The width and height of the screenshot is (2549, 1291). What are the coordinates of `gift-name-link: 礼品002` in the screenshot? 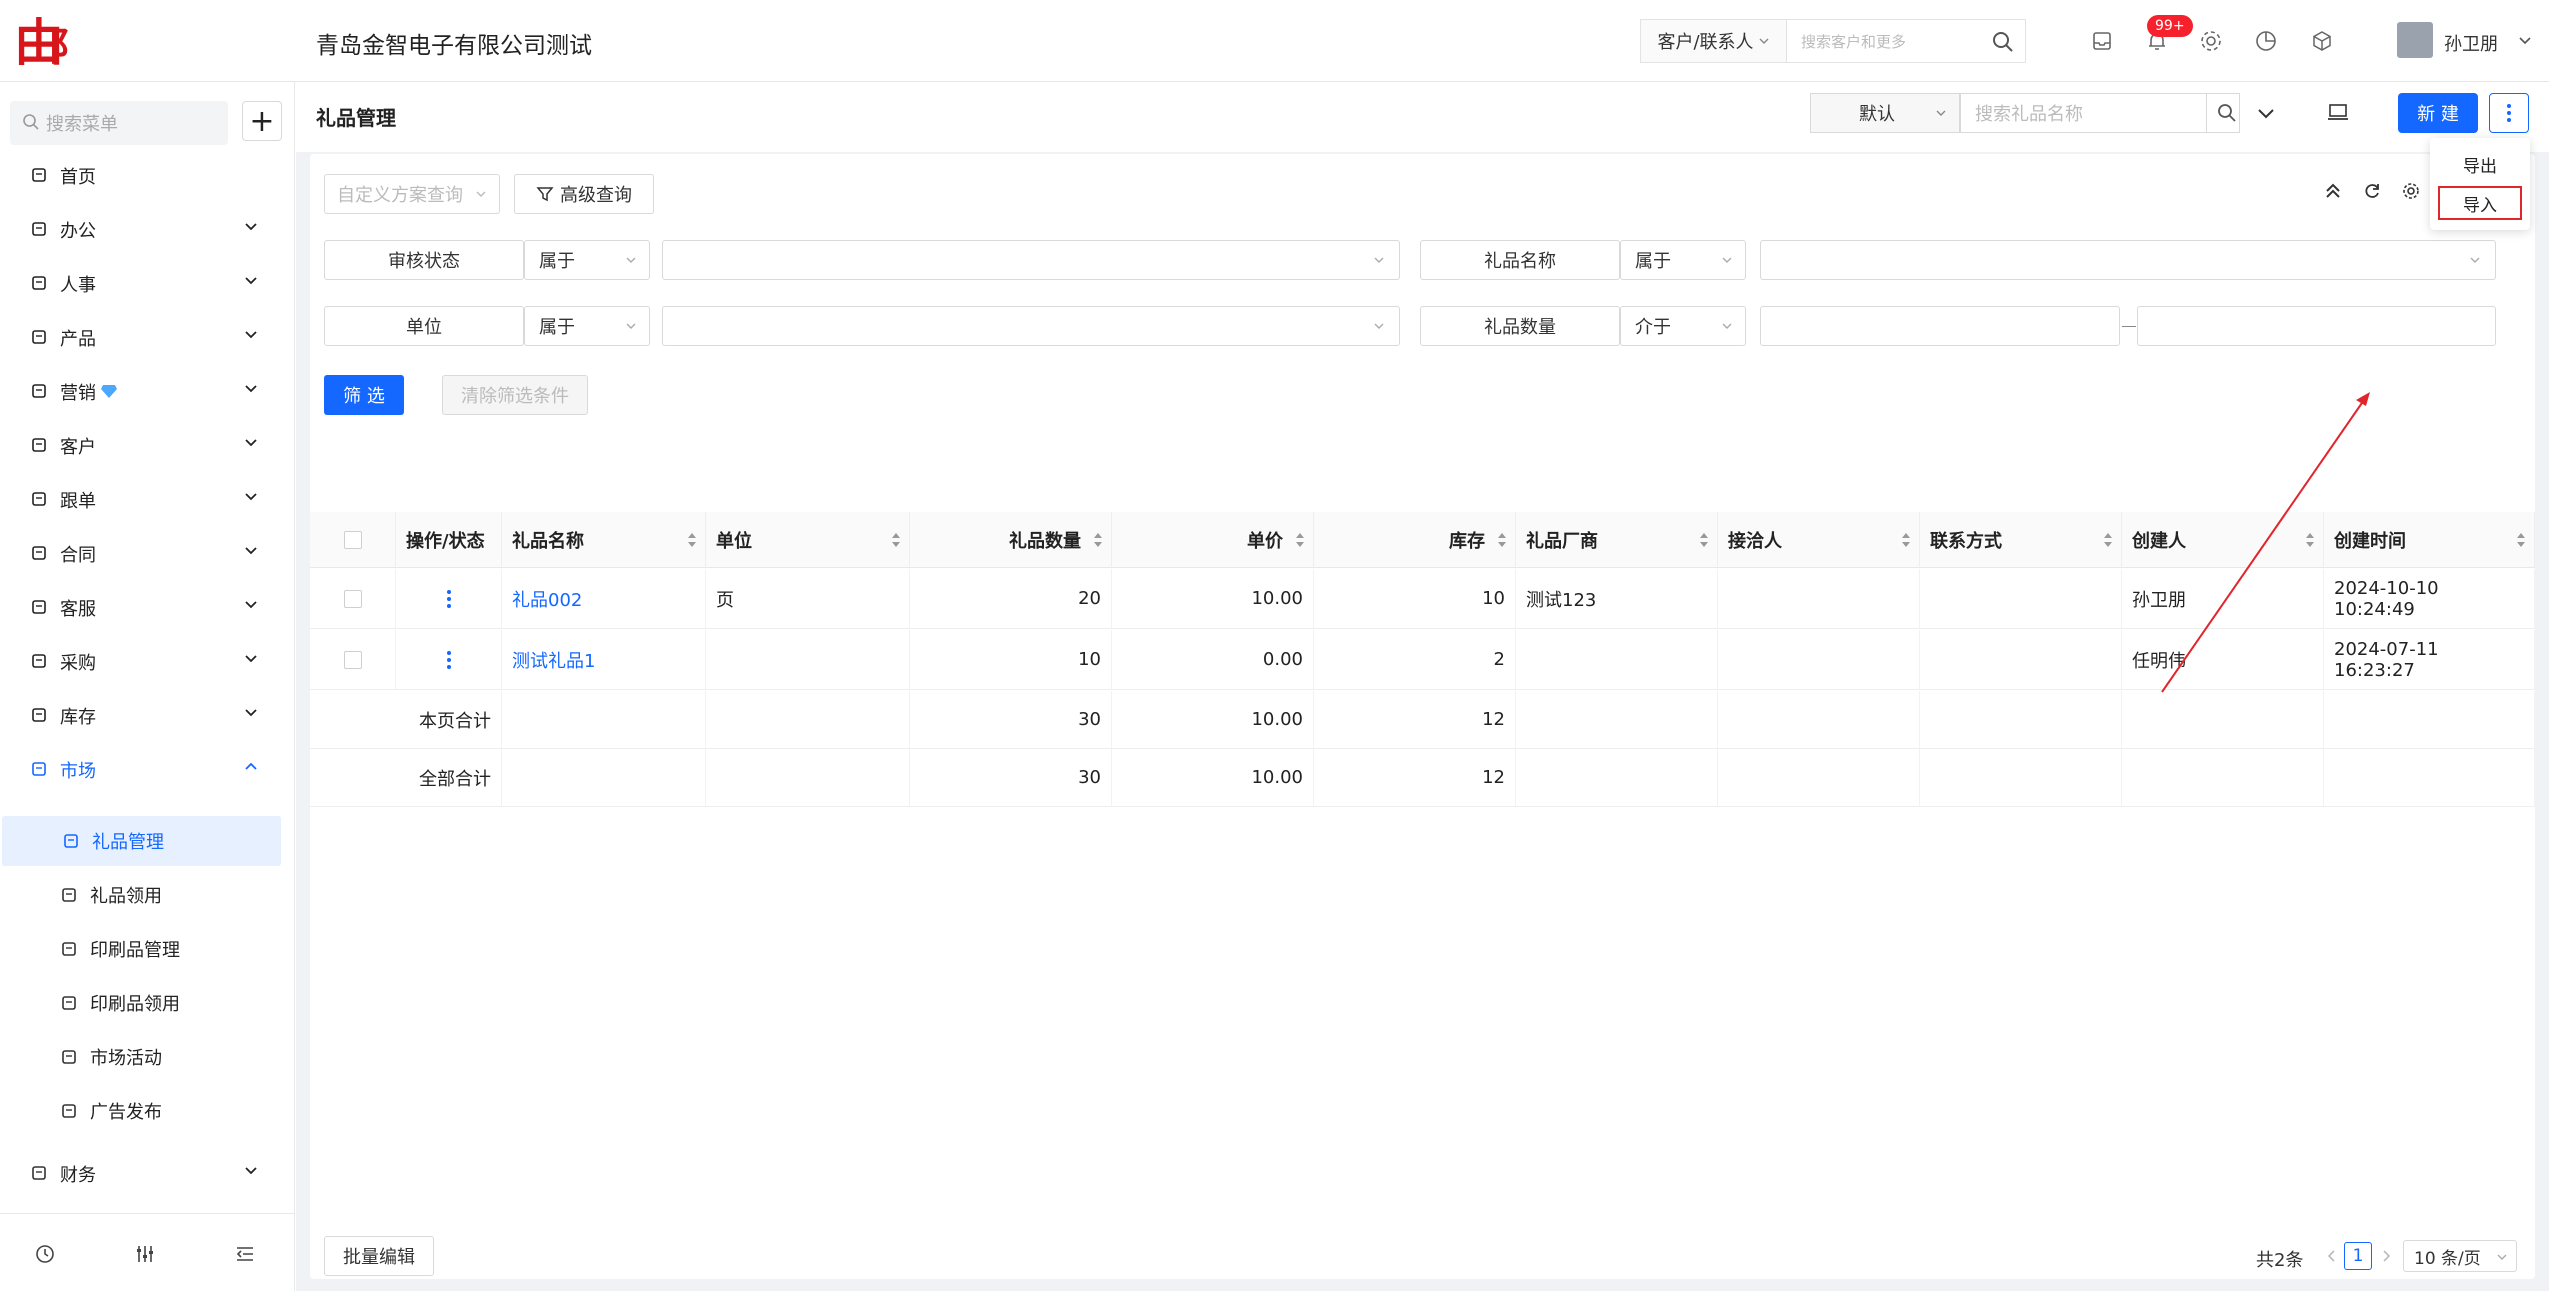 It's located at (604, 599).